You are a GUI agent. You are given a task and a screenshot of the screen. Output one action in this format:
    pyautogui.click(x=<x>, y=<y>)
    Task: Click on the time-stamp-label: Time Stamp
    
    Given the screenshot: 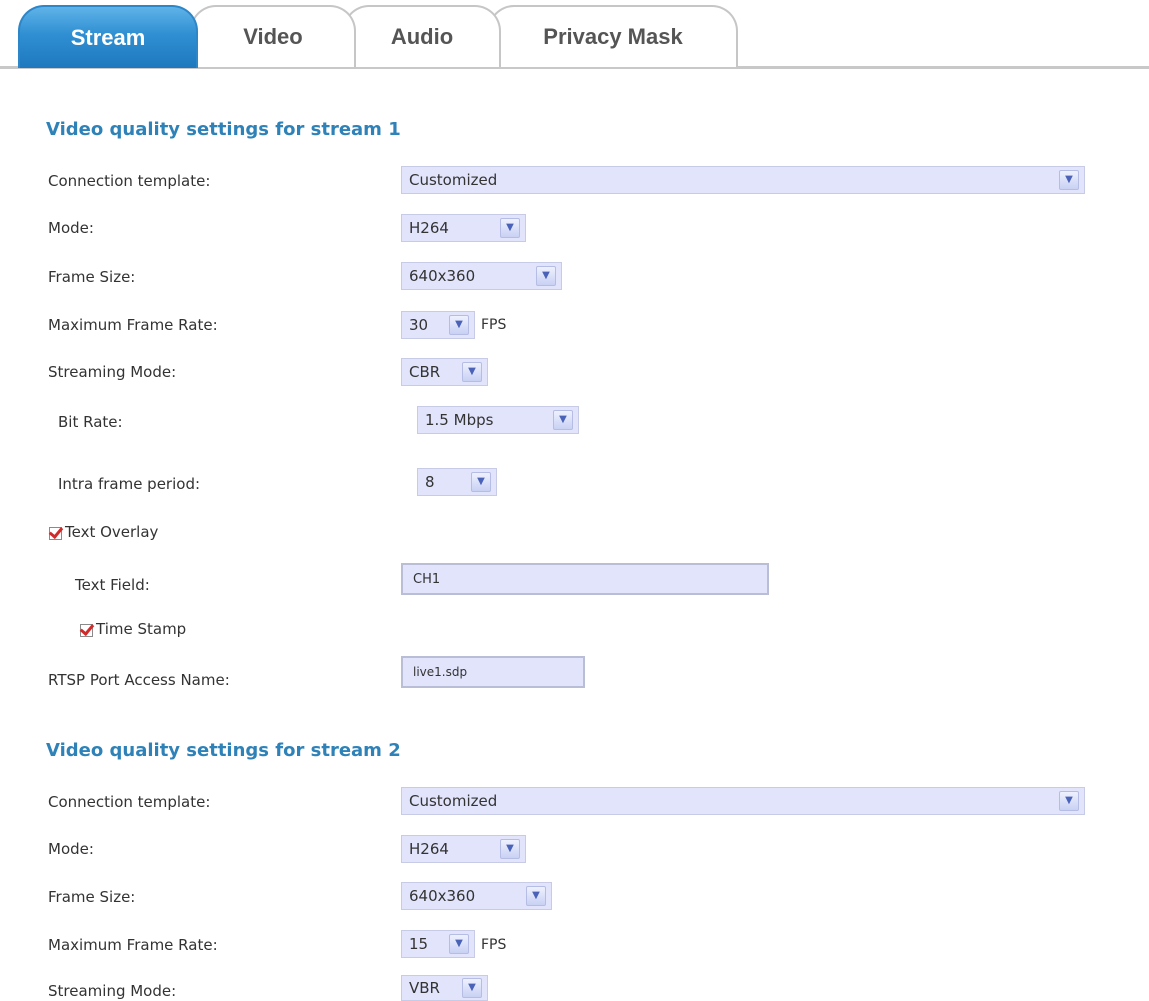 What is the action you would take?
    pyautogui.click(x=141, y=629)
    